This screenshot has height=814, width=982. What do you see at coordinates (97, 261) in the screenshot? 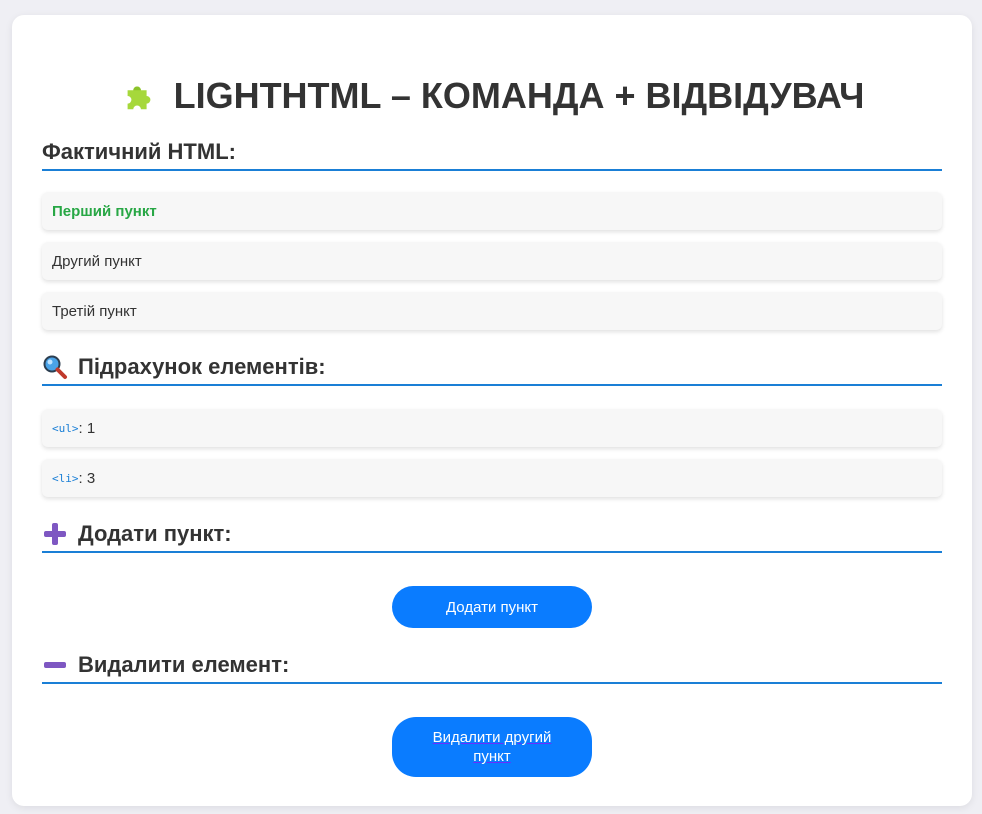
I see `list-item-2-text: Другий пункт` at bounding box center [97, 261].